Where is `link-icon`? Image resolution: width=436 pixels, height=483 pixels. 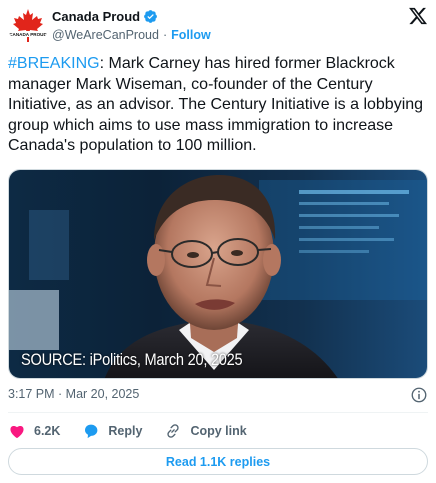 link-icon is located at coordinates (173, 431).